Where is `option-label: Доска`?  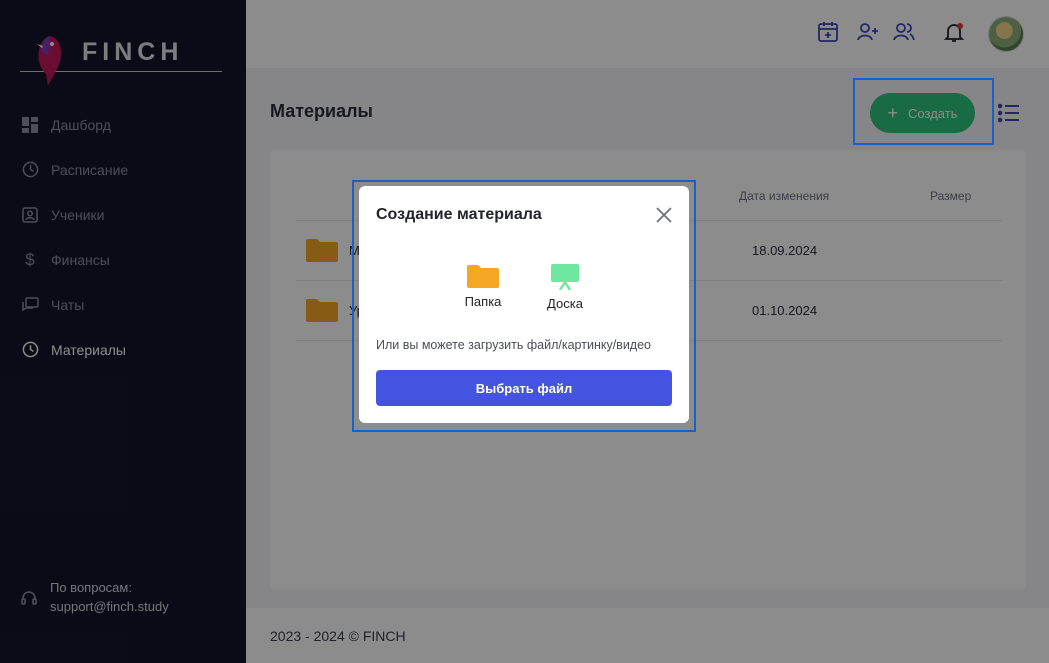 option-label: Доска is located at coordinates (565, 303).